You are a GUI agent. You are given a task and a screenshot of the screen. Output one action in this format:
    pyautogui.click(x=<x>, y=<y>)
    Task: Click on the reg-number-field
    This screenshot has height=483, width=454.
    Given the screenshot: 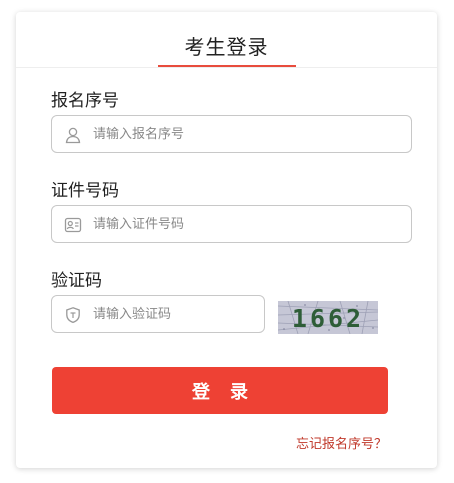 What is the action you would take?
    pyautogui.click(x=231, y=134)
    